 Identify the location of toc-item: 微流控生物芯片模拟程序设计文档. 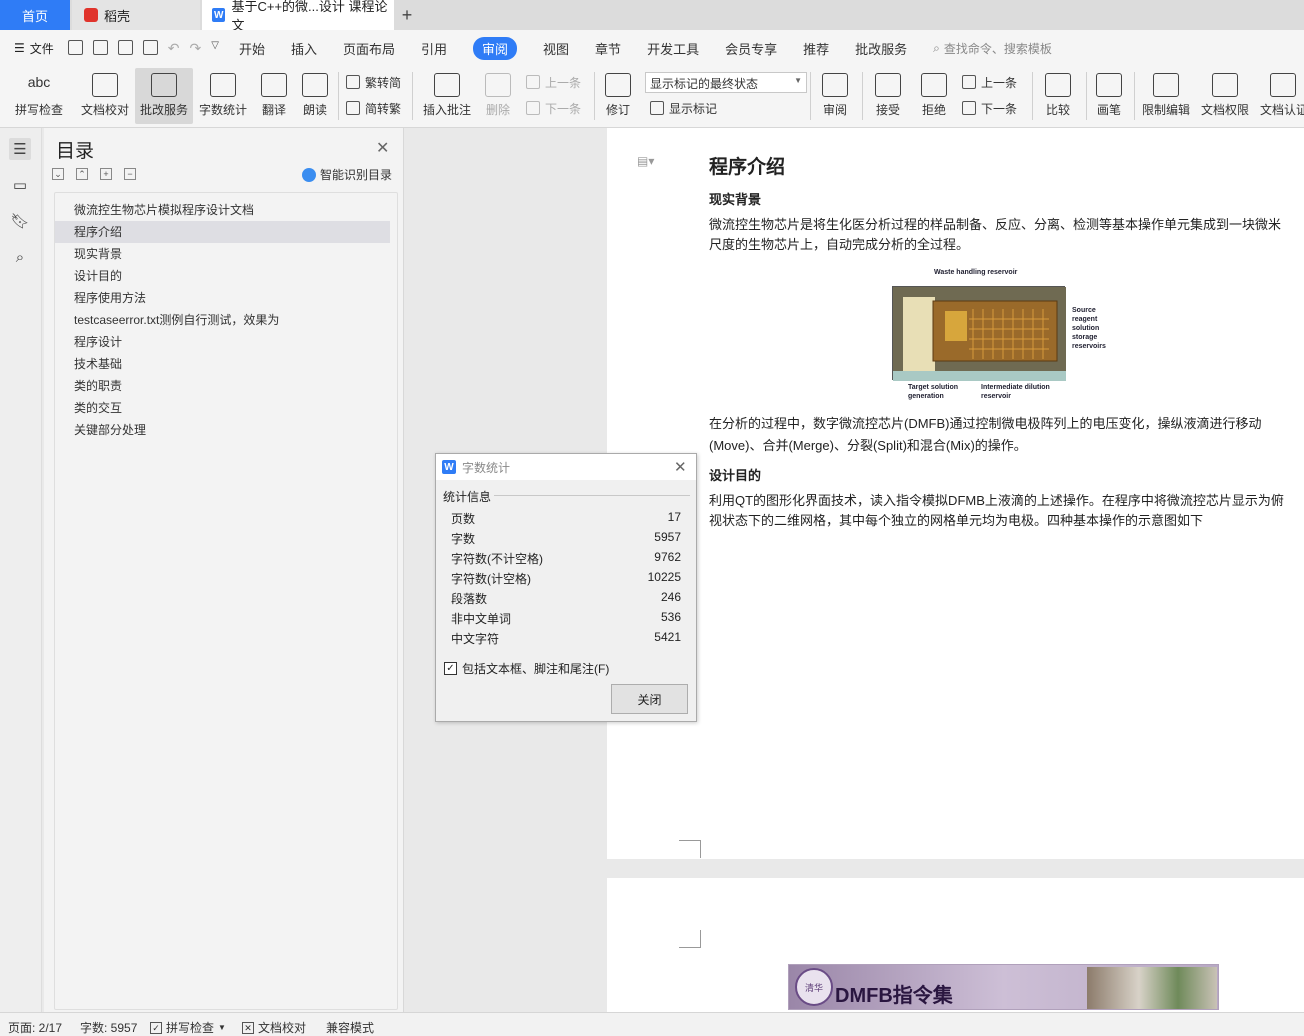
(222, 210).